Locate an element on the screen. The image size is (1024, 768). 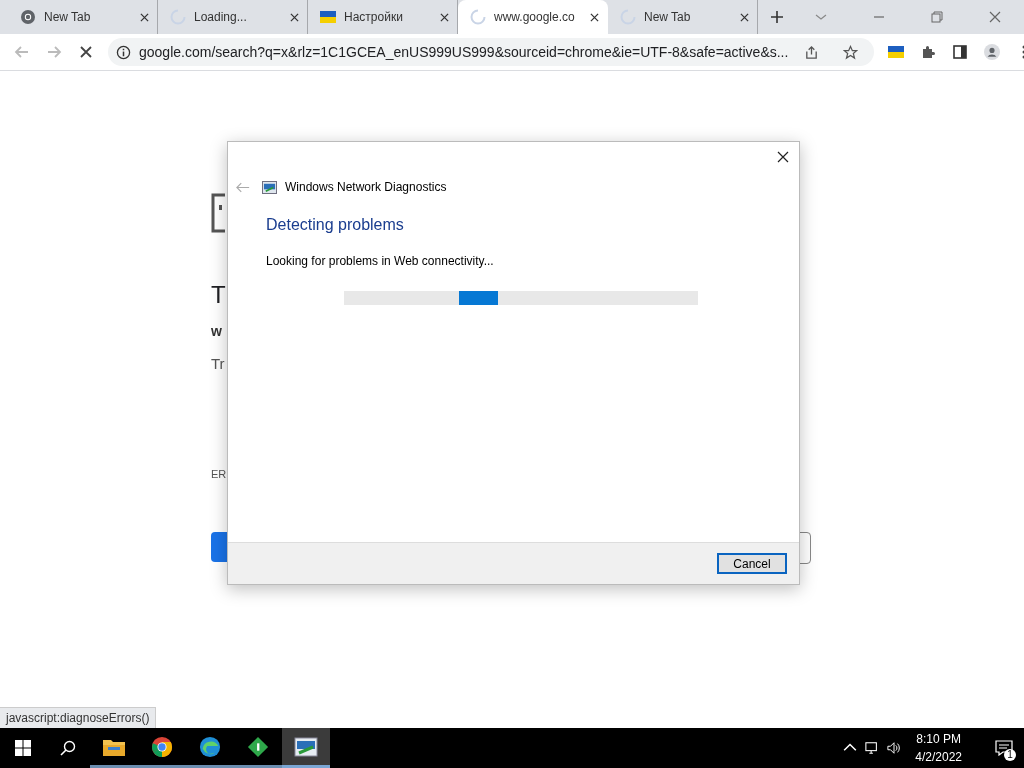
info-icon is located at coordinates (123, 52).